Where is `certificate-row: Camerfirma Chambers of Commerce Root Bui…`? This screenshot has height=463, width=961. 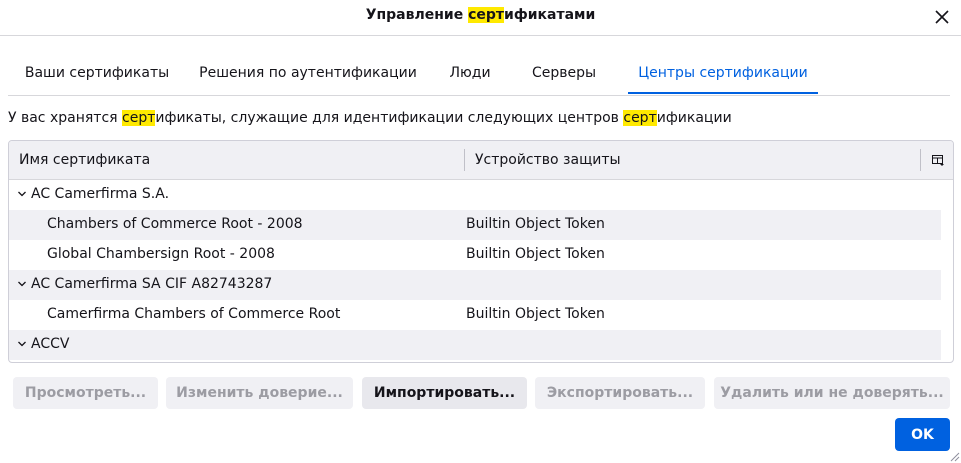
certificate-row: Camerfirma Chambers of Commerce Root Bui… is located at coordinates (475, 315).